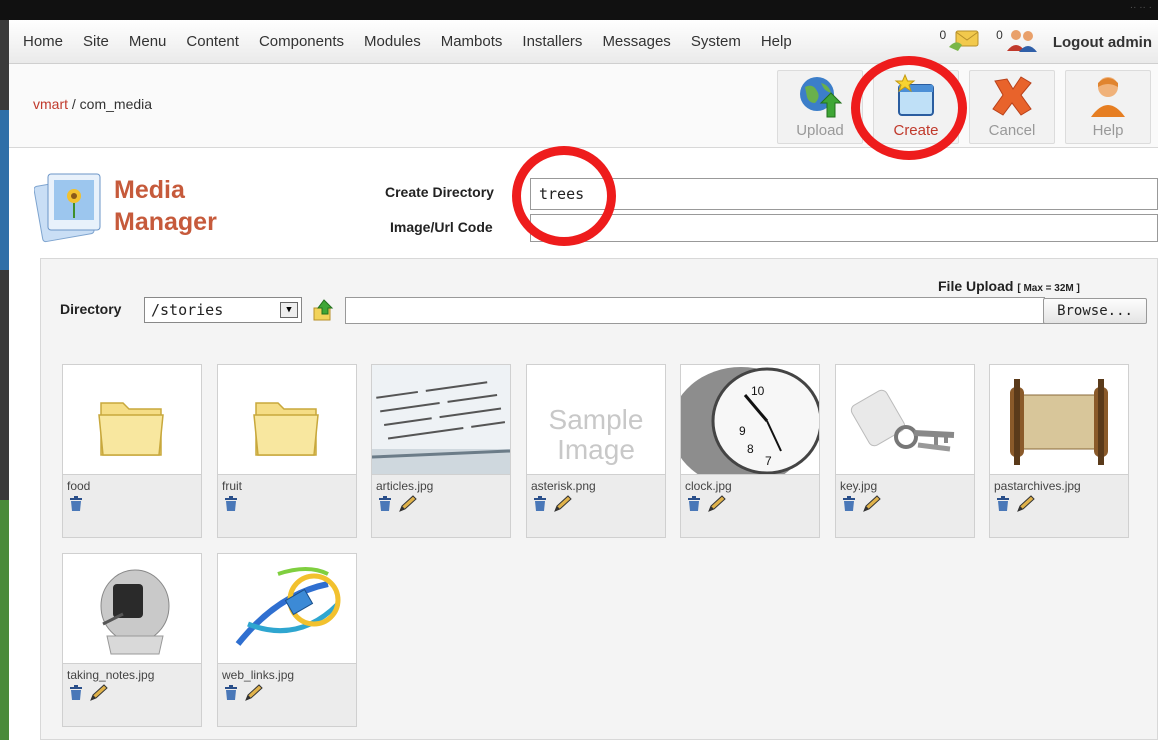  What do you see at coordinates (758, 391) in the screenshot?
I see `svg-text: 10` at bounding box center [758, 391].